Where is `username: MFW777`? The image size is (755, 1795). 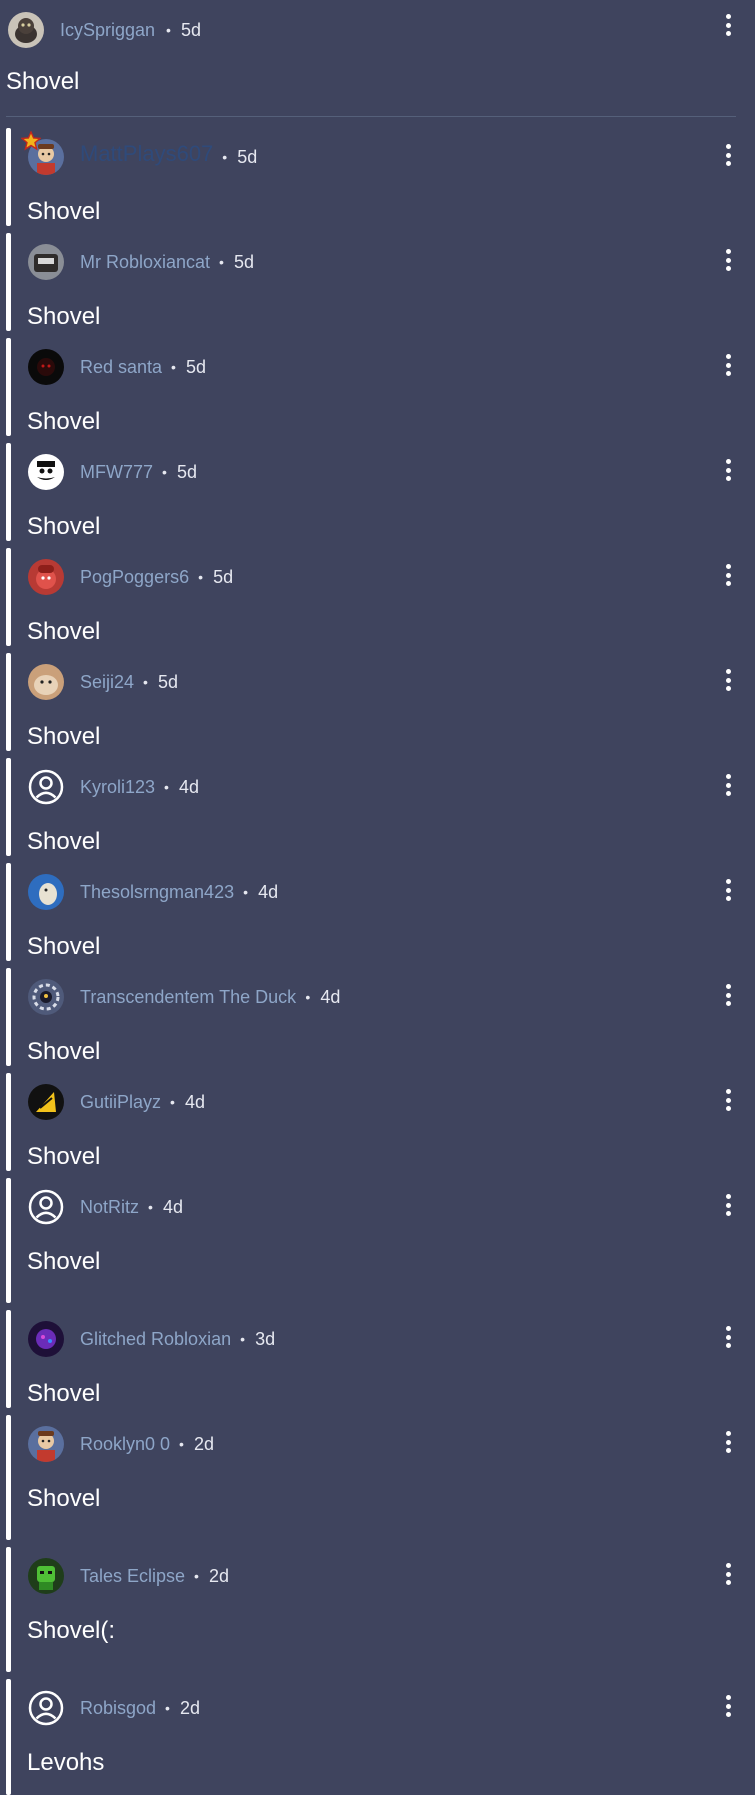 username: MFW777 is located at coordinates (116, 472).